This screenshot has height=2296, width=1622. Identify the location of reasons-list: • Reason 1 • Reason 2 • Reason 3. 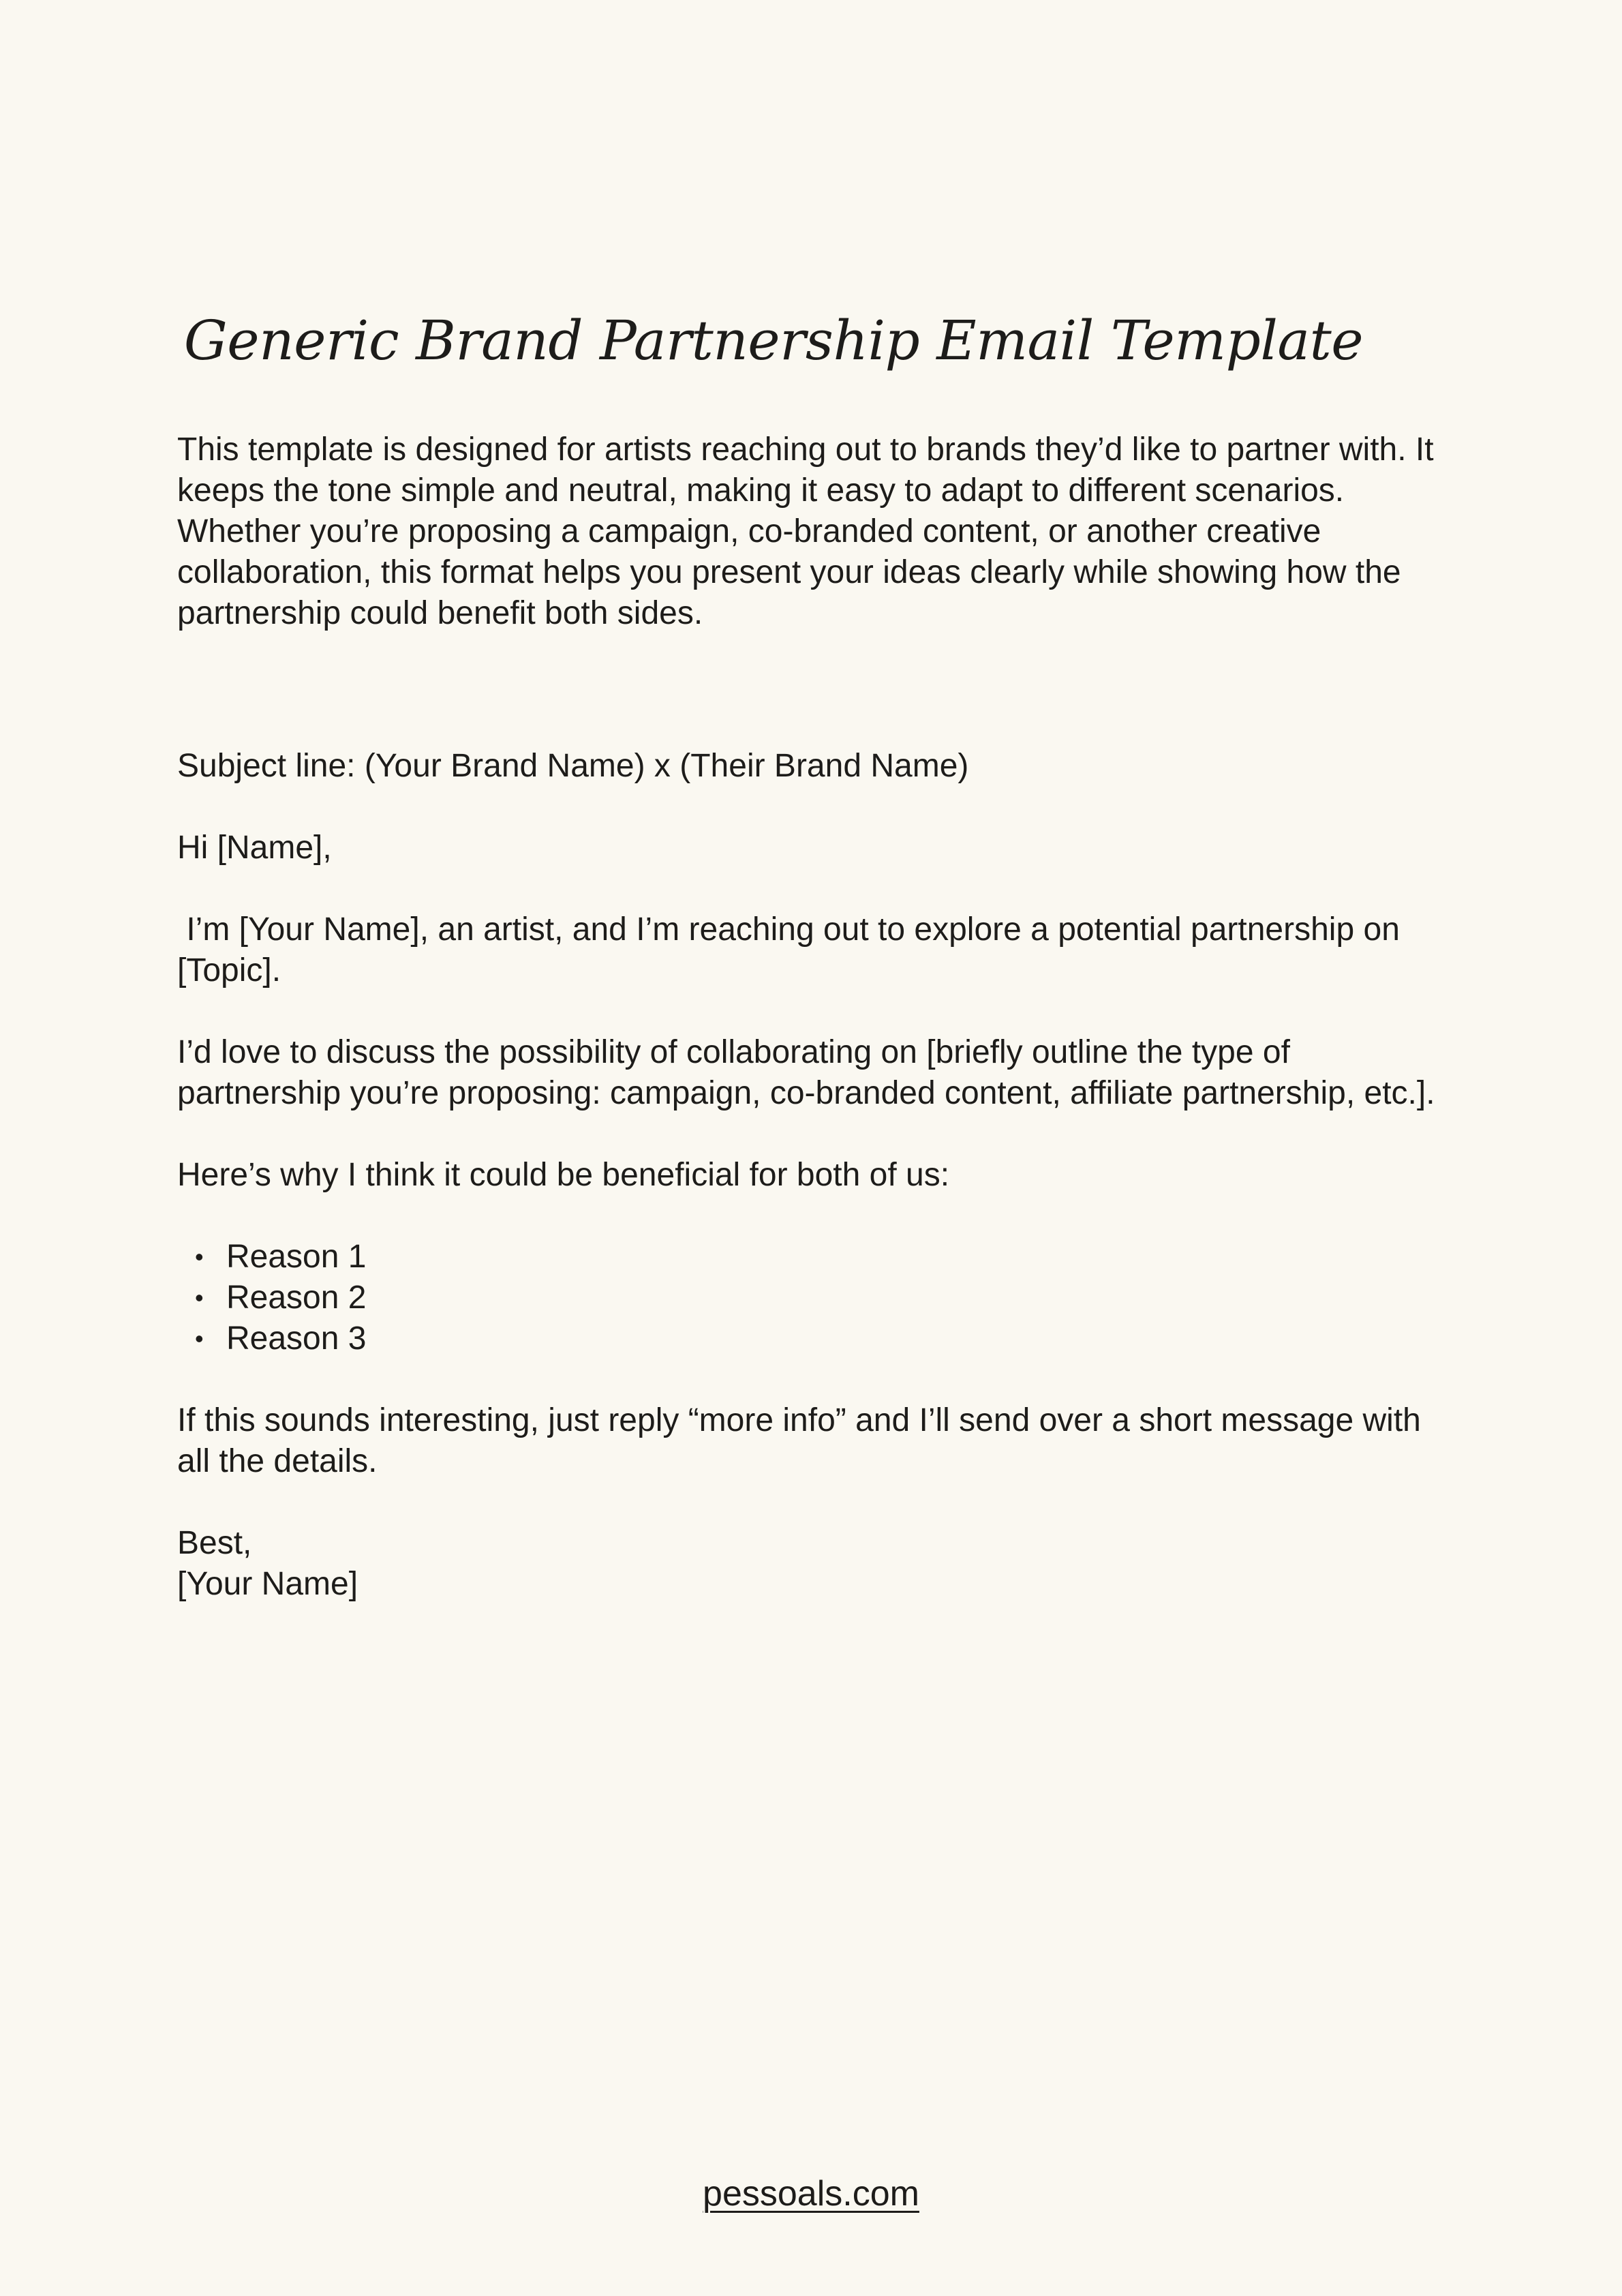
(814, 1298).